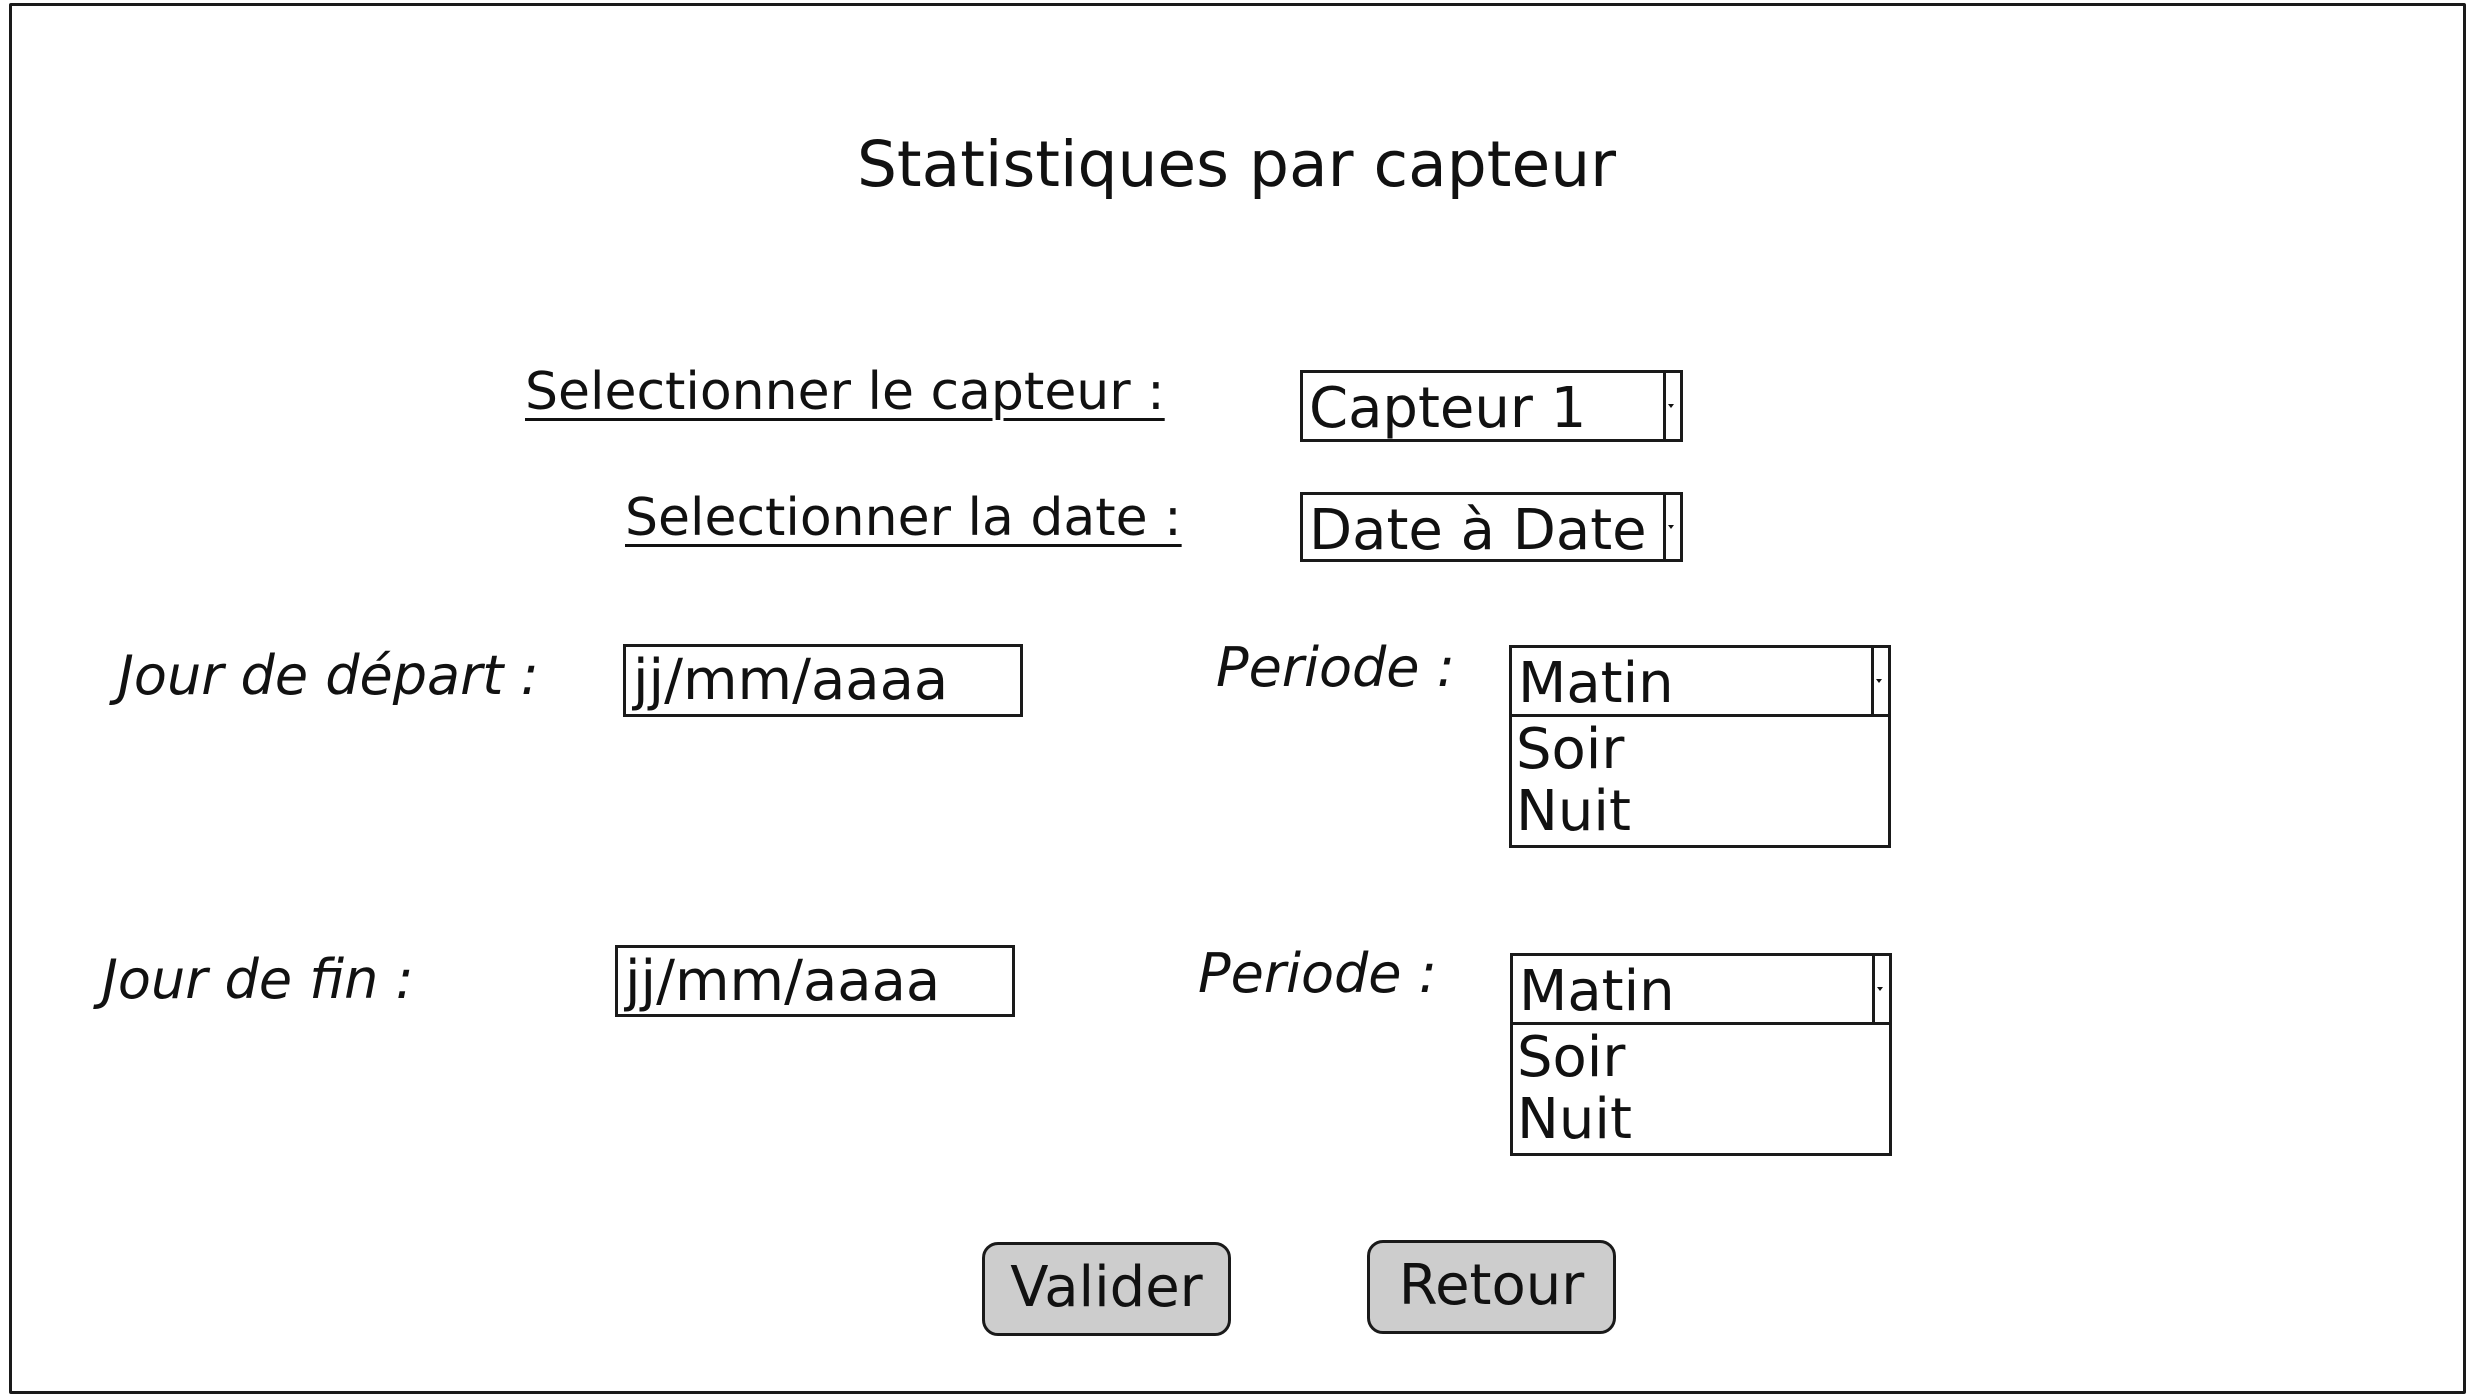 This screenshot has height=1400, width=2473. I want to click on start-date-input: jj/mm/aaaa, so click(823, 680).